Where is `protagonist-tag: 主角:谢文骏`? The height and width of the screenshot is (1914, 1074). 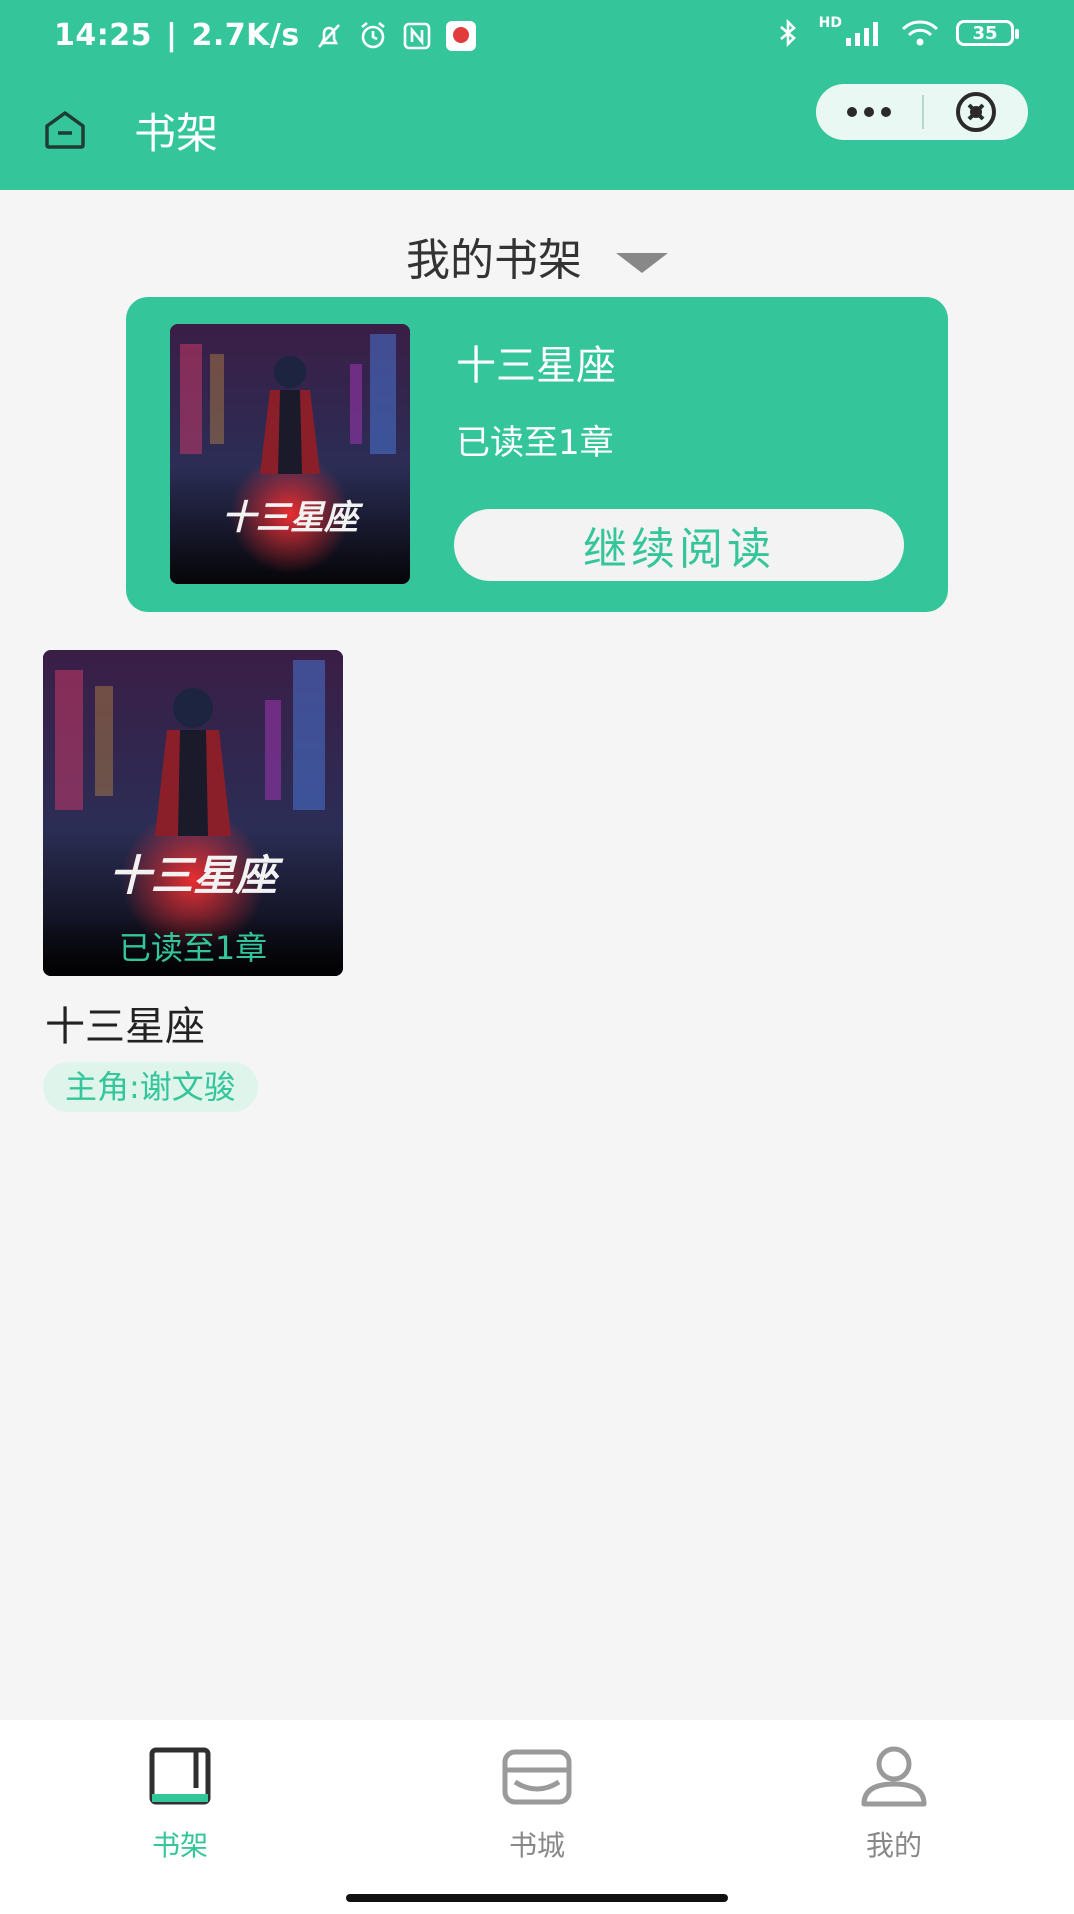
protagonist-tag: 主角:谢文骏 is located at coordinates (150, 1087).